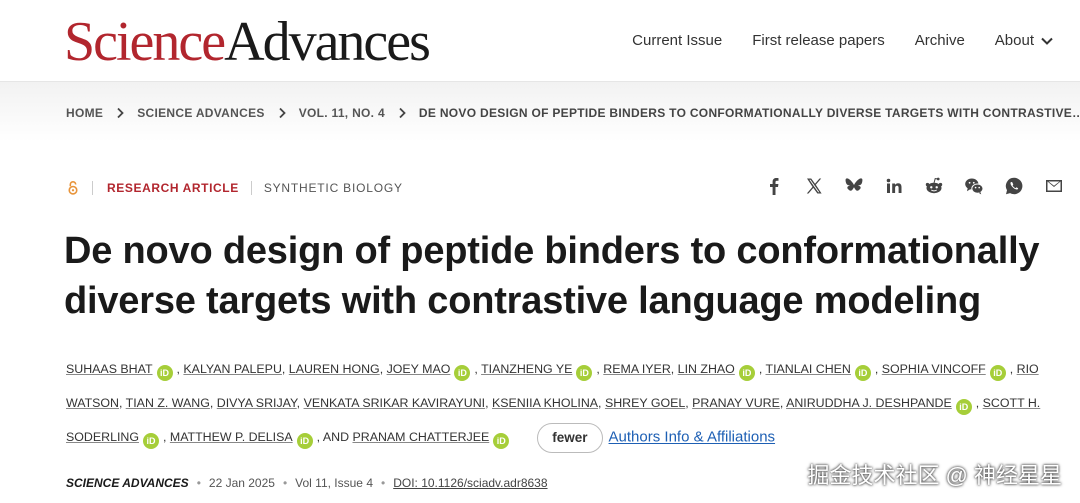  I want to click on nav-about-label: About, so click(1014, 40).